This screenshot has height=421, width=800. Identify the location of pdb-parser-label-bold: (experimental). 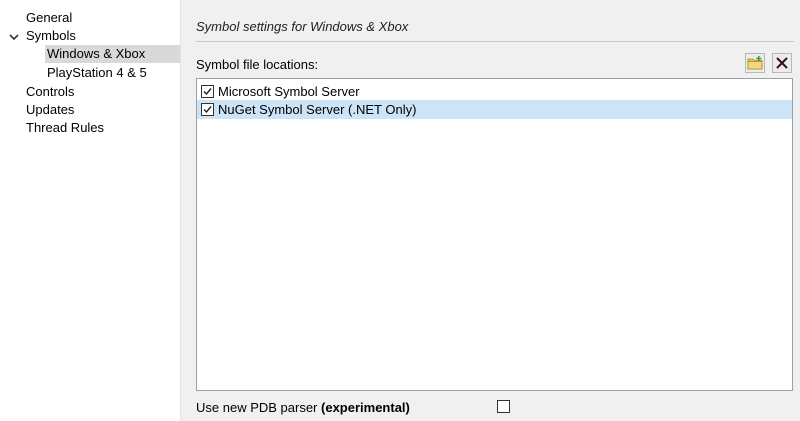
(365, 407).